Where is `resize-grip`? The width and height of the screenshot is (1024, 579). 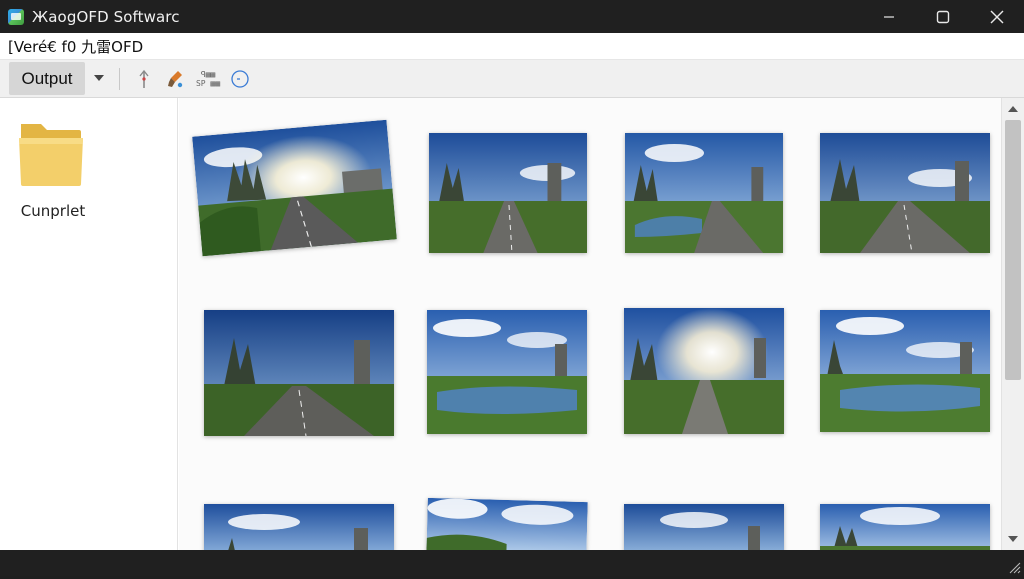
resize-grip is located at coordinates (1014, 567).